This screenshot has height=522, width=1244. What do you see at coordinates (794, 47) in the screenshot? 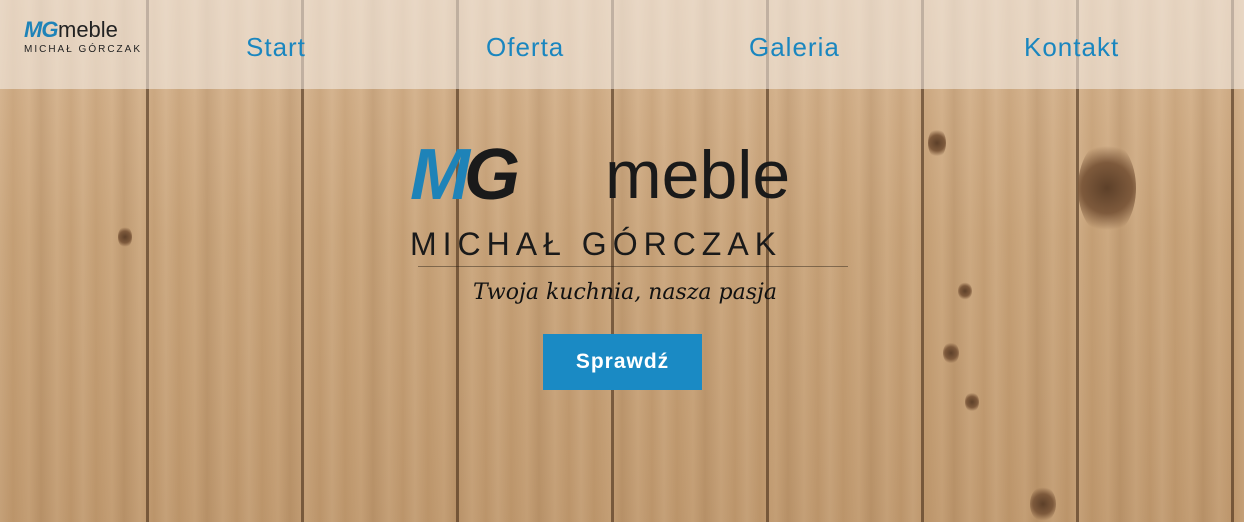
I see `nav-item-galeria: Galeria` at bounding box center [794, 47].